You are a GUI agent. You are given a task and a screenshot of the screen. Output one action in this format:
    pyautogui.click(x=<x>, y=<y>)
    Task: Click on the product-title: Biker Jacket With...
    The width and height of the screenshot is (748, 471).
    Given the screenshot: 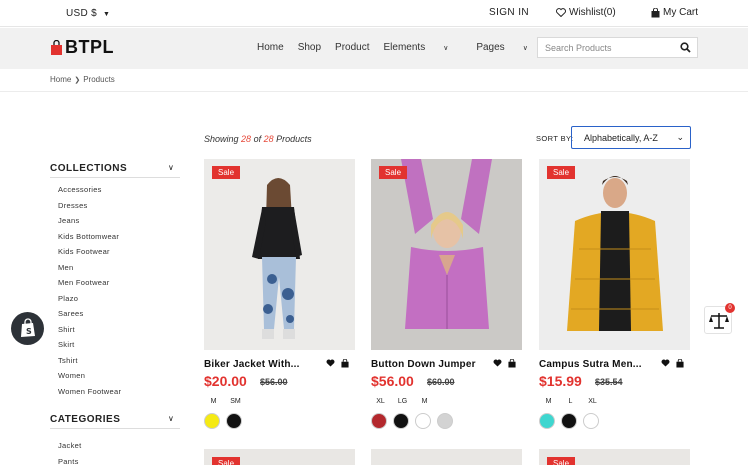 What is the action you would take?
    pyautogui.click(x=252, y=364)
    